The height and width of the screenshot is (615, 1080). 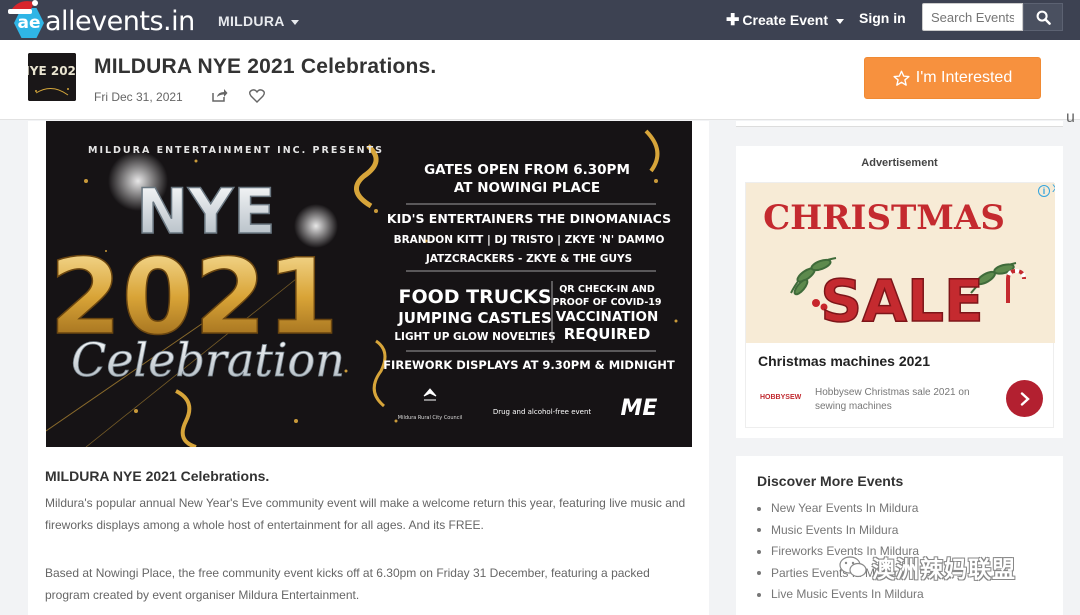 I want to click on banner-qr-1: QR CHECK-IN AND, so click(x=607, y=289).